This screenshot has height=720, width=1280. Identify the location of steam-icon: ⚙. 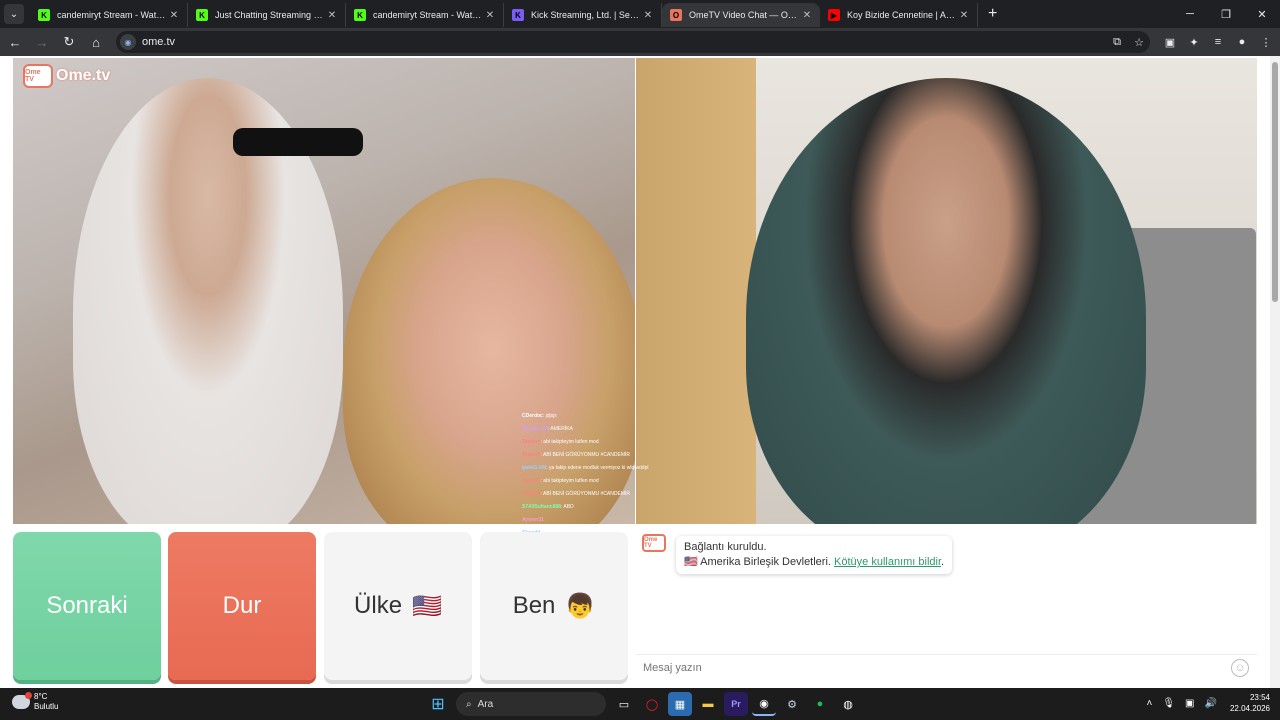
(792, 704).